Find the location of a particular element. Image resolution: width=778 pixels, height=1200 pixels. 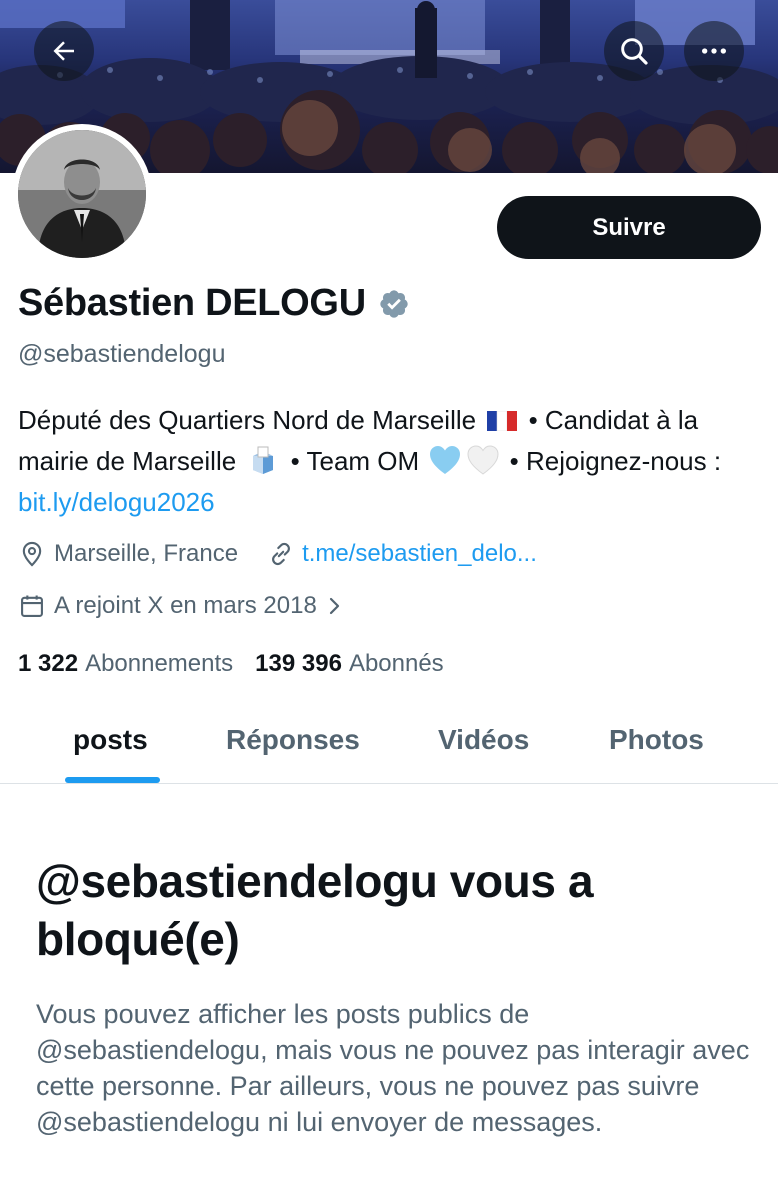

france-flag-icon is located at coordinates (502, 417).